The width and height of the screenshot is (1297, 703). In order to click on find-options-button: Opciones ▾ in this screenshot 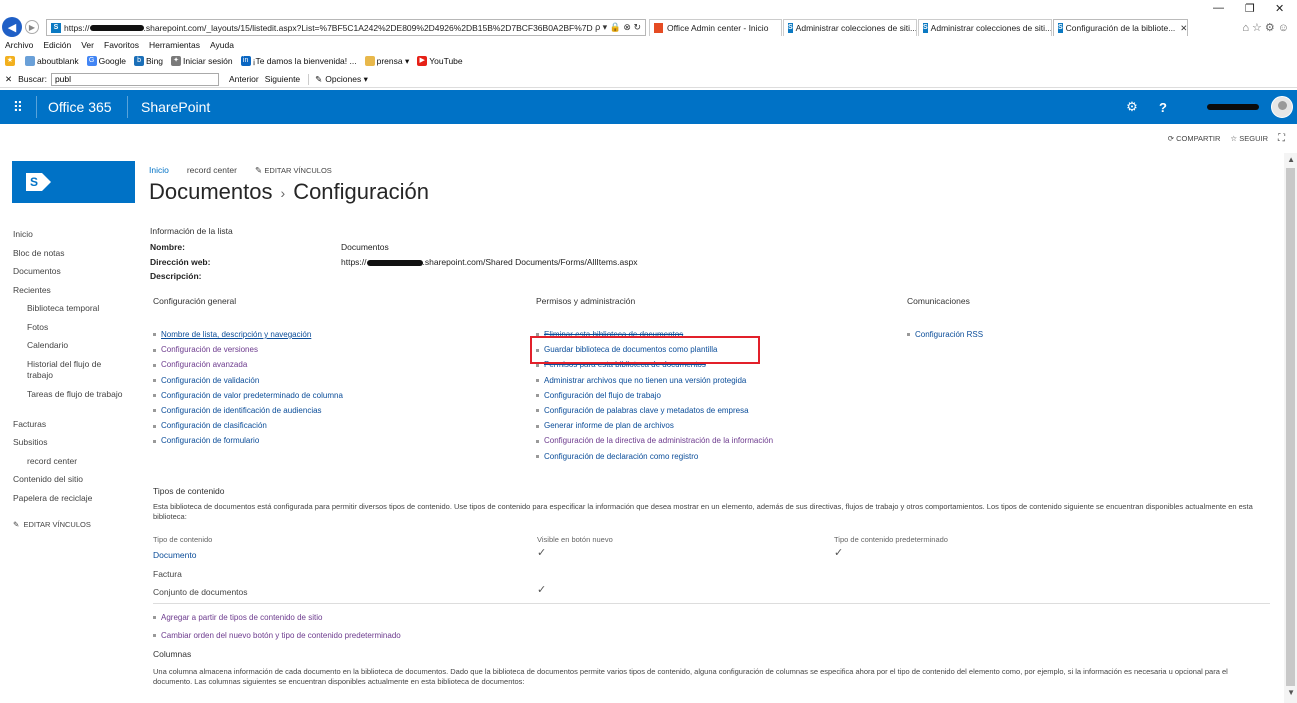, I will do `click(346, 79)`.